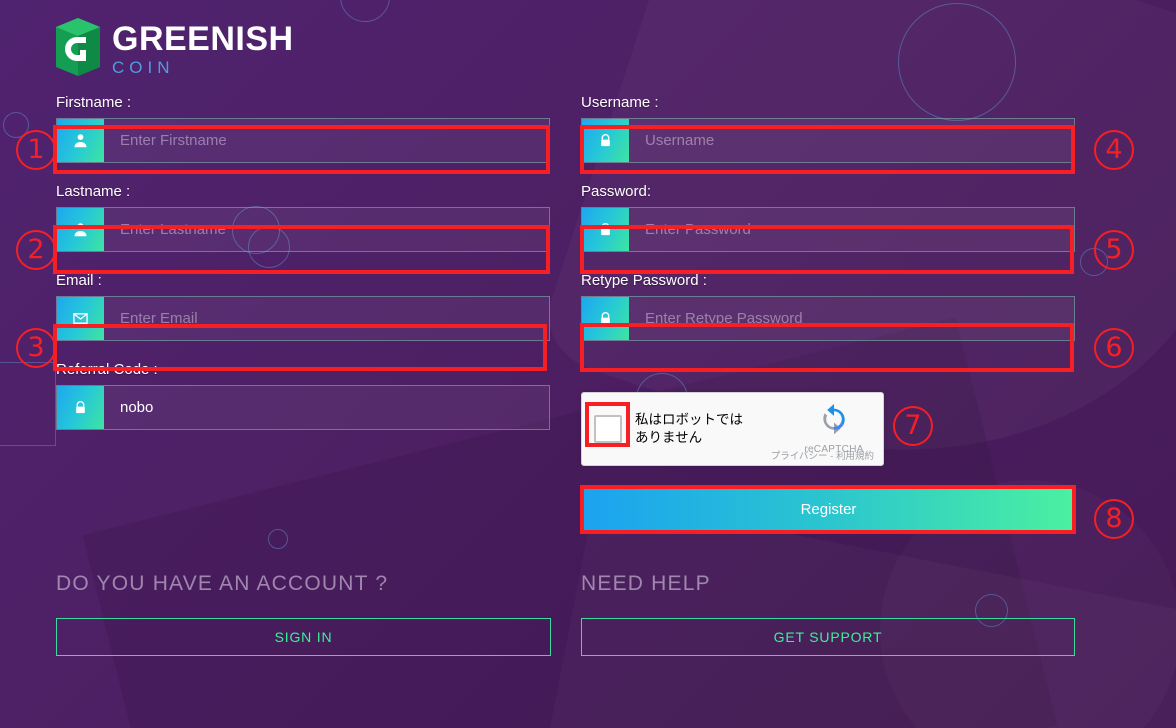 Image resolution: width=1176 pixels, height=728 pixels. I want to click on annotation-marker-6: 6, so click(1114, 348).